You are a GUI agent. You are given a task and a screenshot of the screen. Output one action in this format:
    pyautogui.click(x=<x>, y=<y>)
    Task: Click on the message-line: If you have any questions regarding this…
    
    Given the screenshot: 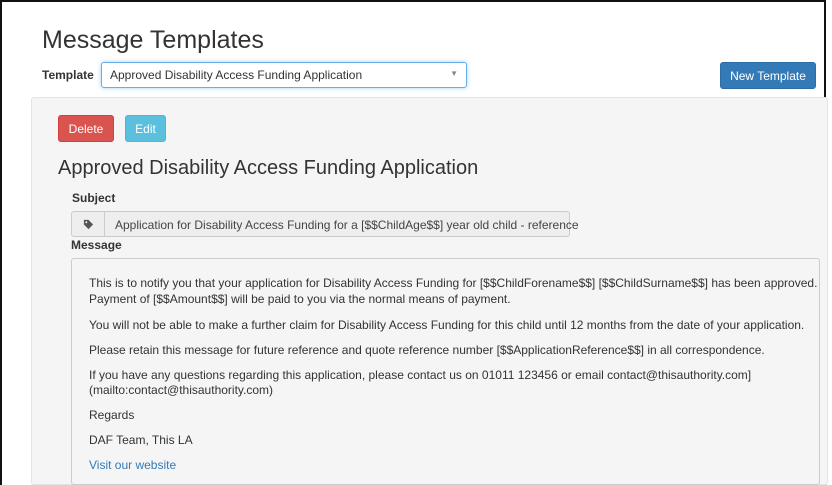 What is the action you would take?
    pyautogui.click(x=420, y=375)
    